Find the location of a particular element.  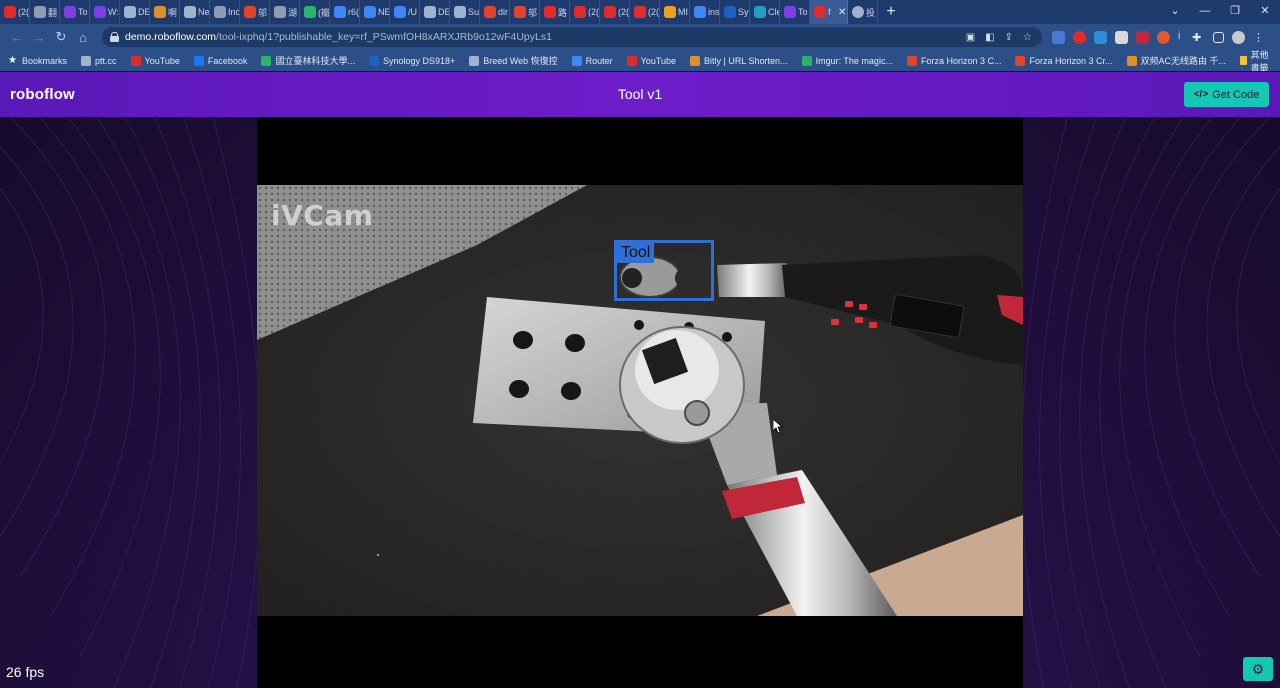

browser-tab: Ne is located at coordinates (195, 12).